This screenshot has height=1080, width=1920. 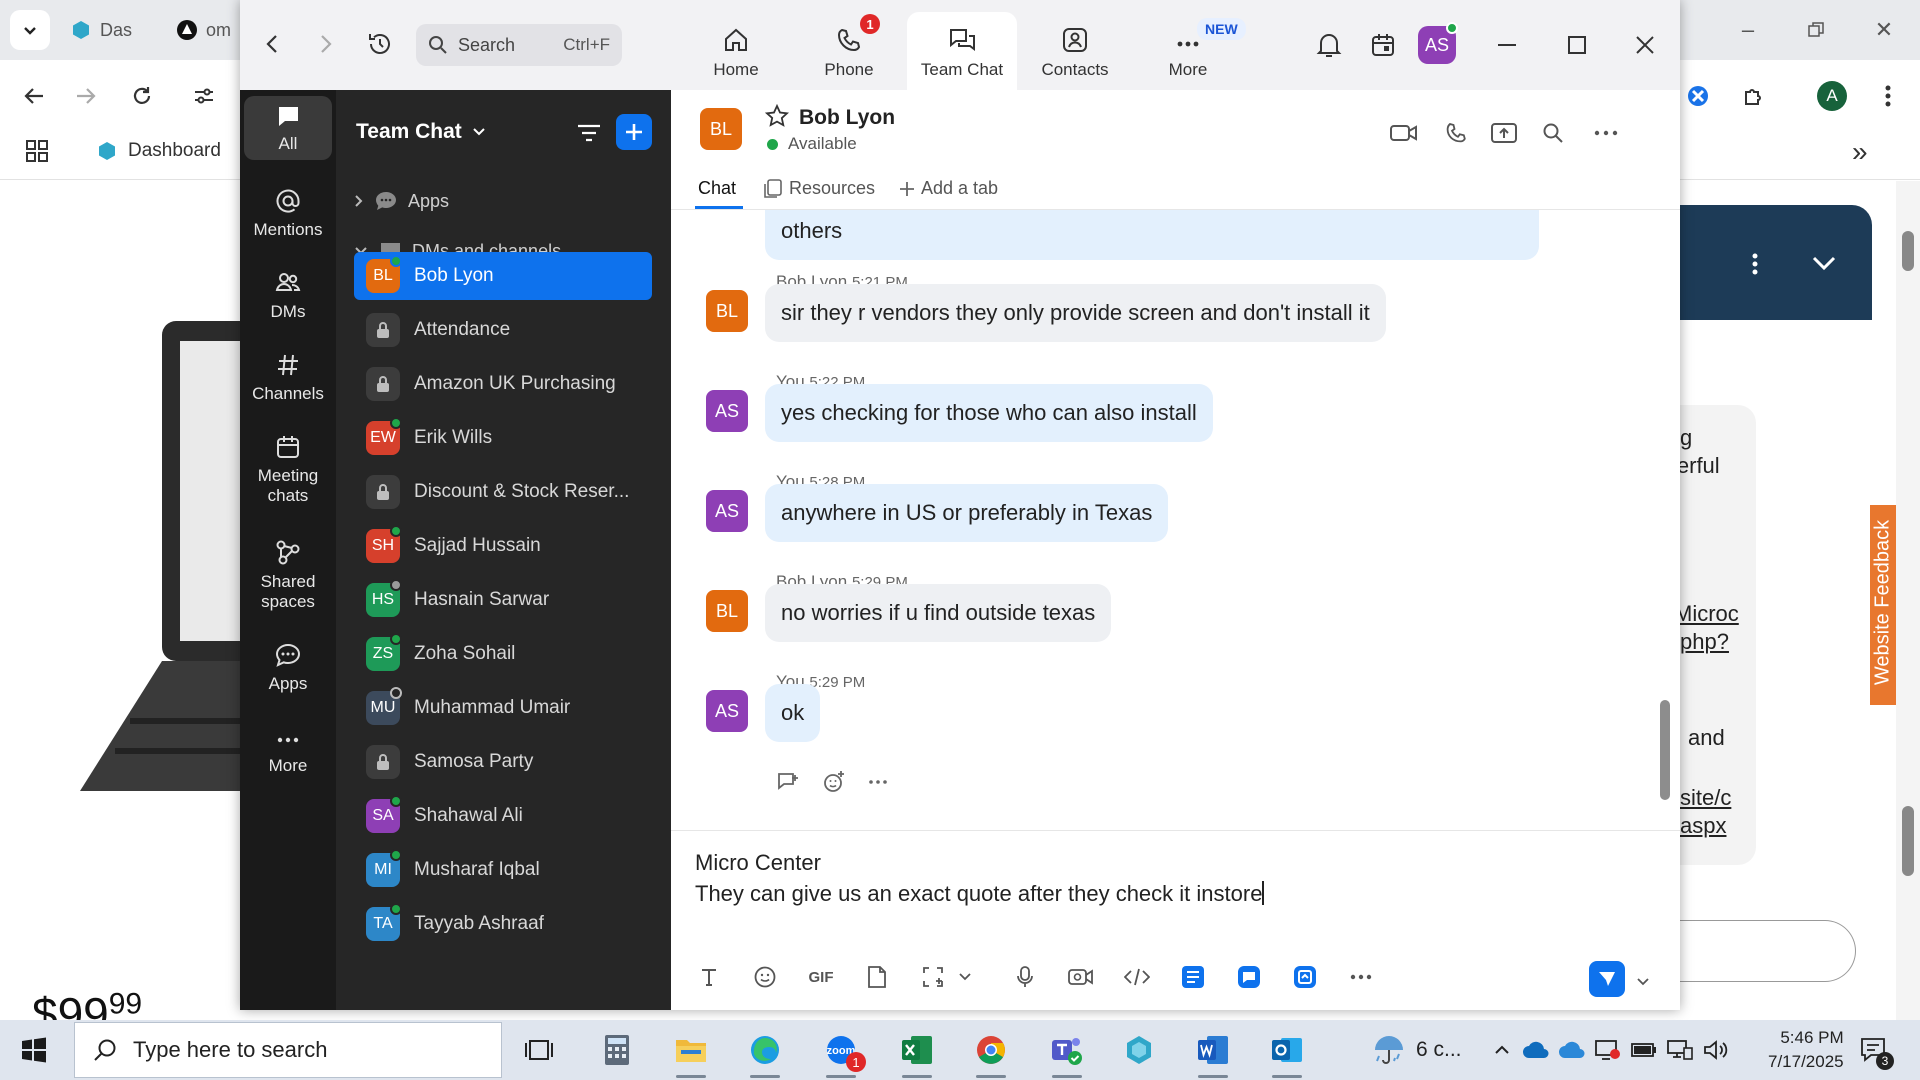 What do you see at coordinates (967, 513) in the screenshot?
I see `message-bubble: anywhere in US or preferably in Texas` at bounding box center [967, 513].